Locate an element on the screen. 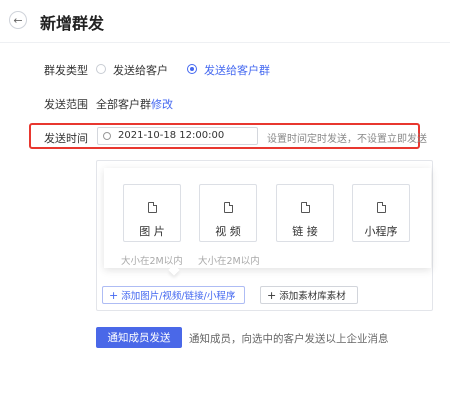  video-file-icon is located at coordinates (228, 207).